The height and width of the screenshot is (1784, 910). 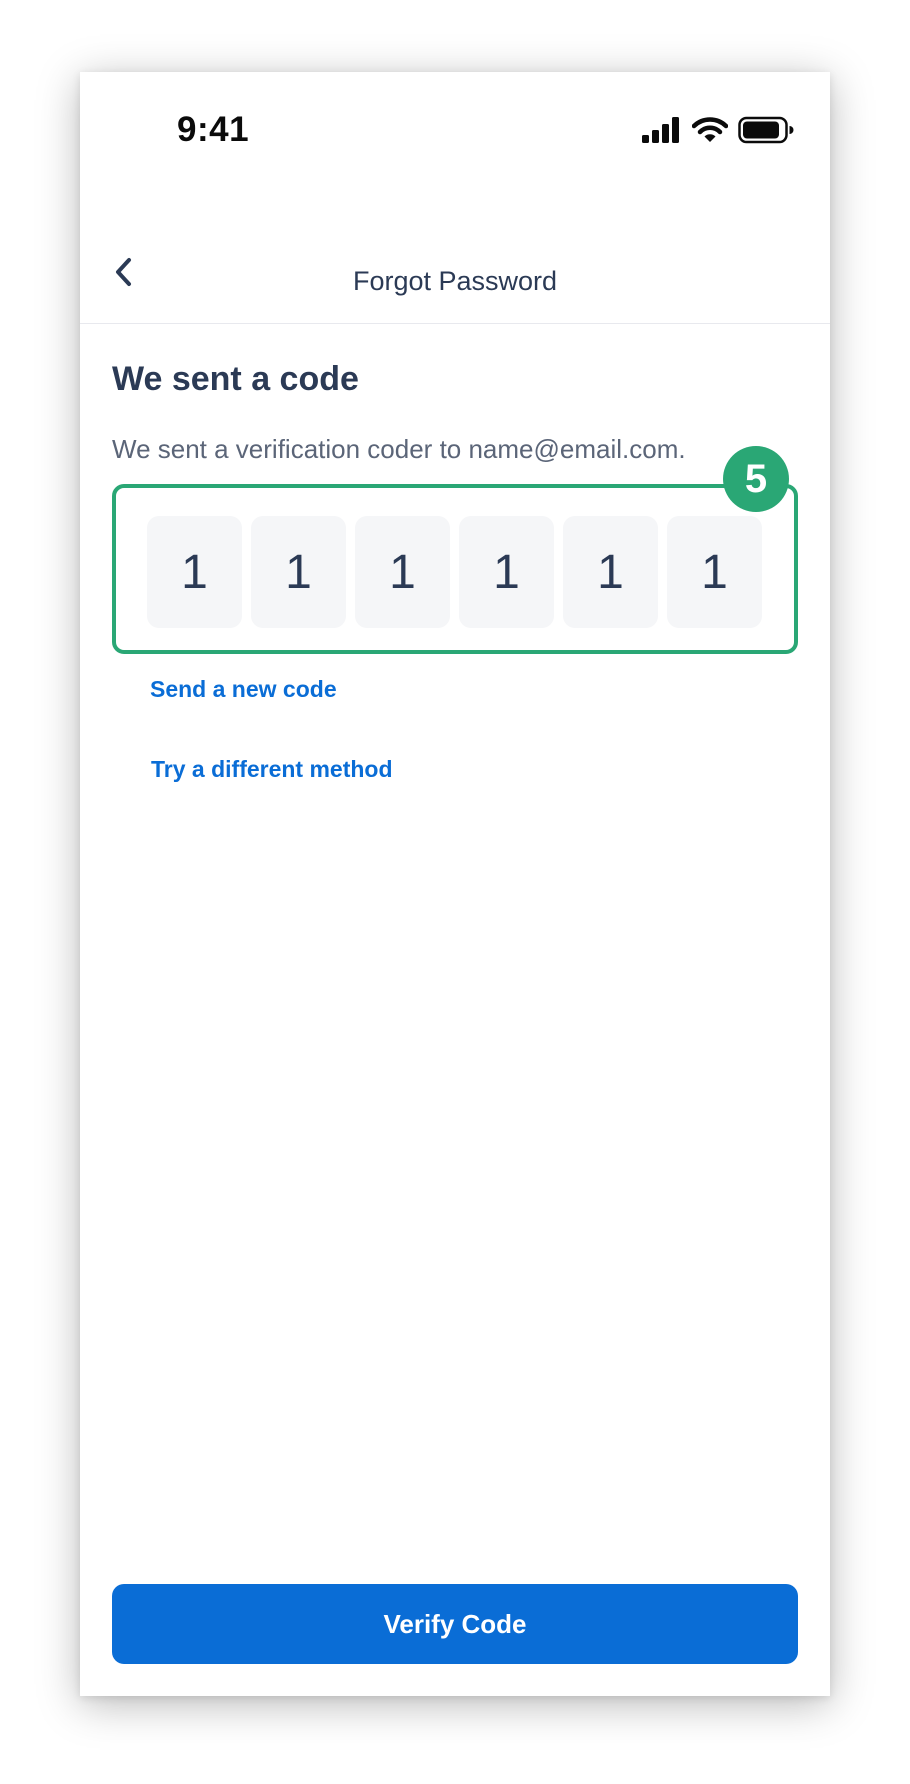 What do you see at coordinates (243, 689) in the screenshot?
I see `send-new-code-link: Send a new code` at bounding box center [243, 689].